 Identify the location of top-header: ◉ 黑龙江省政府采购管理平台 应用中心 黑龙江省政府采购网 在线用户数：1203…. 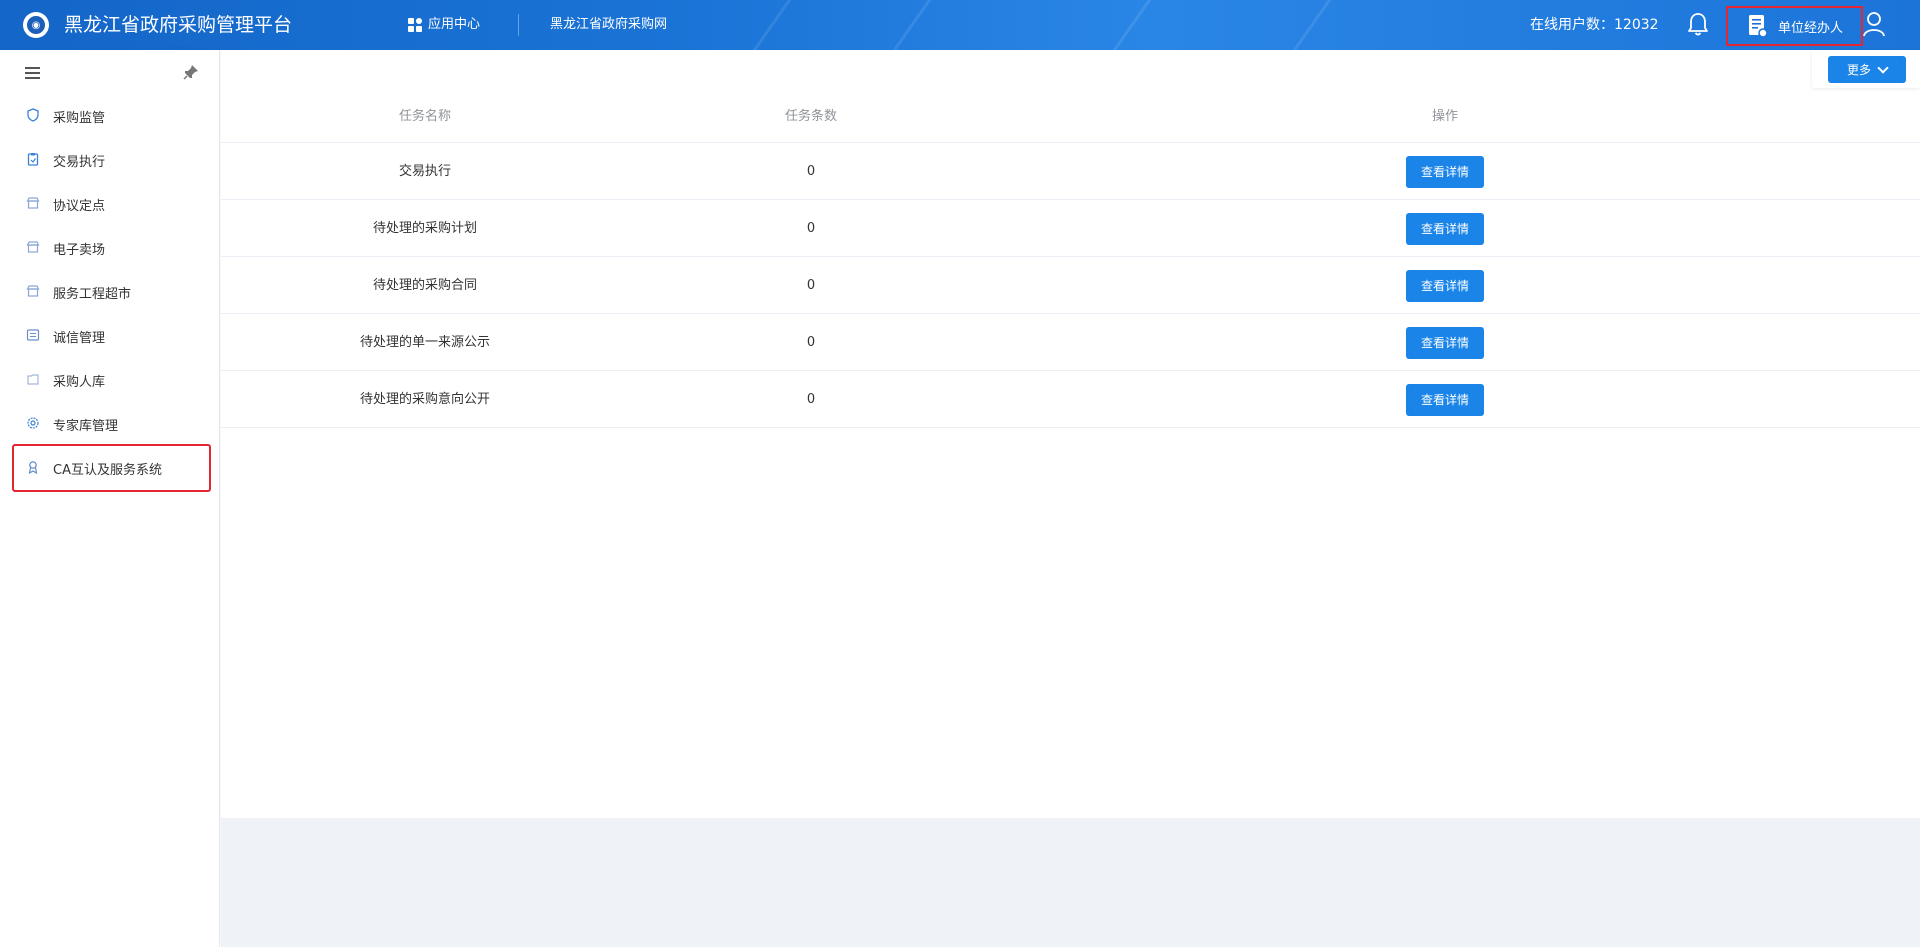
(960, 25).